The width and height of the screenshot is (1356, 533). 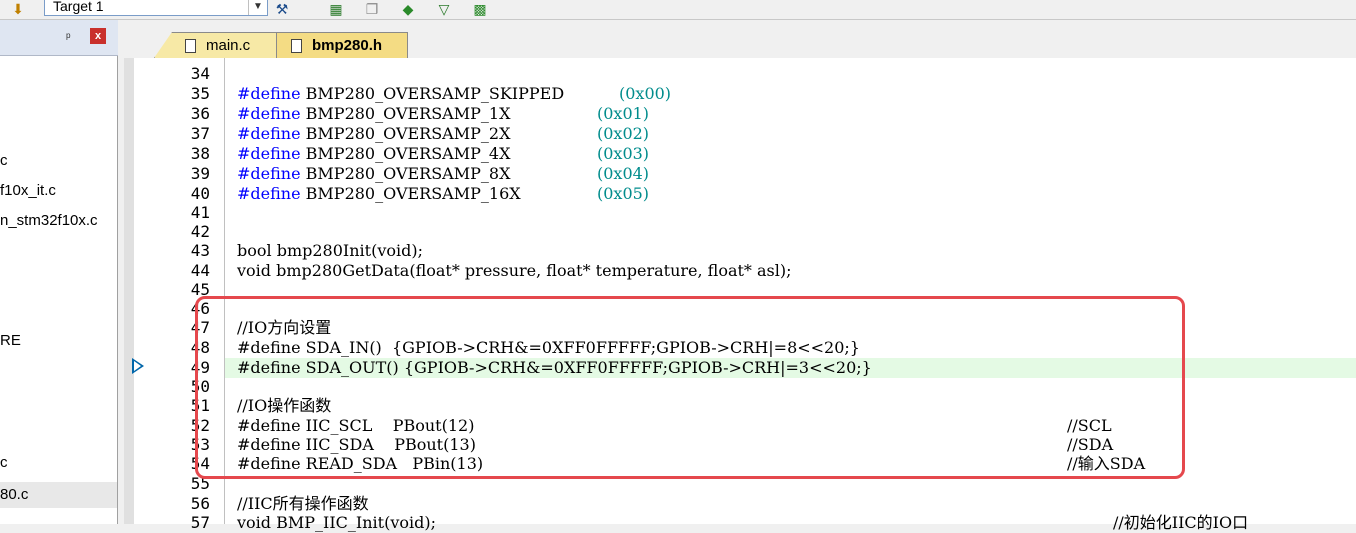 What do you see at coordinates (200, 270) in the screenshot?
I see `line-number: 44` at bounding box center [200, 270].